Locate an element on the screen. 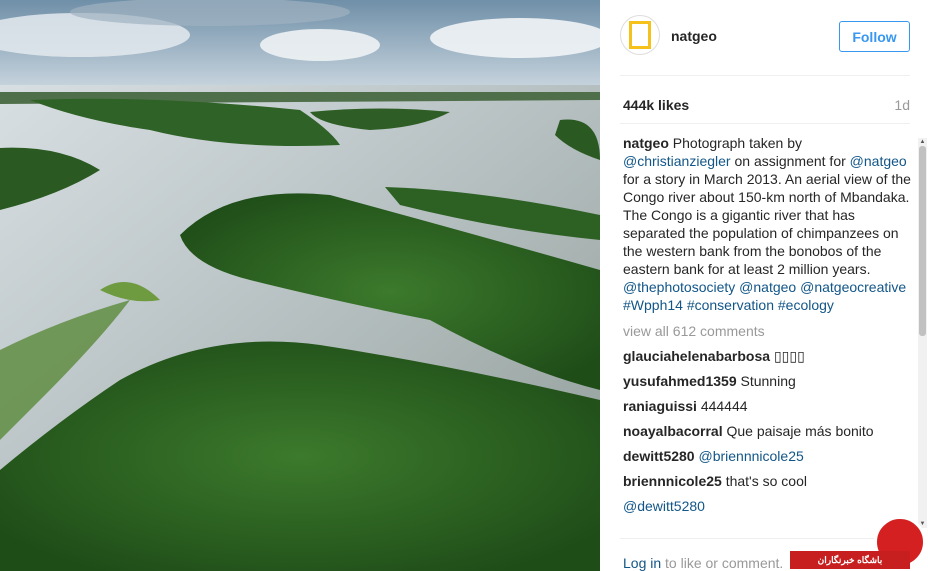 The image size is (928, 571). comment-username: glauciahelenabarbosa is located at coordinates (696, 356).